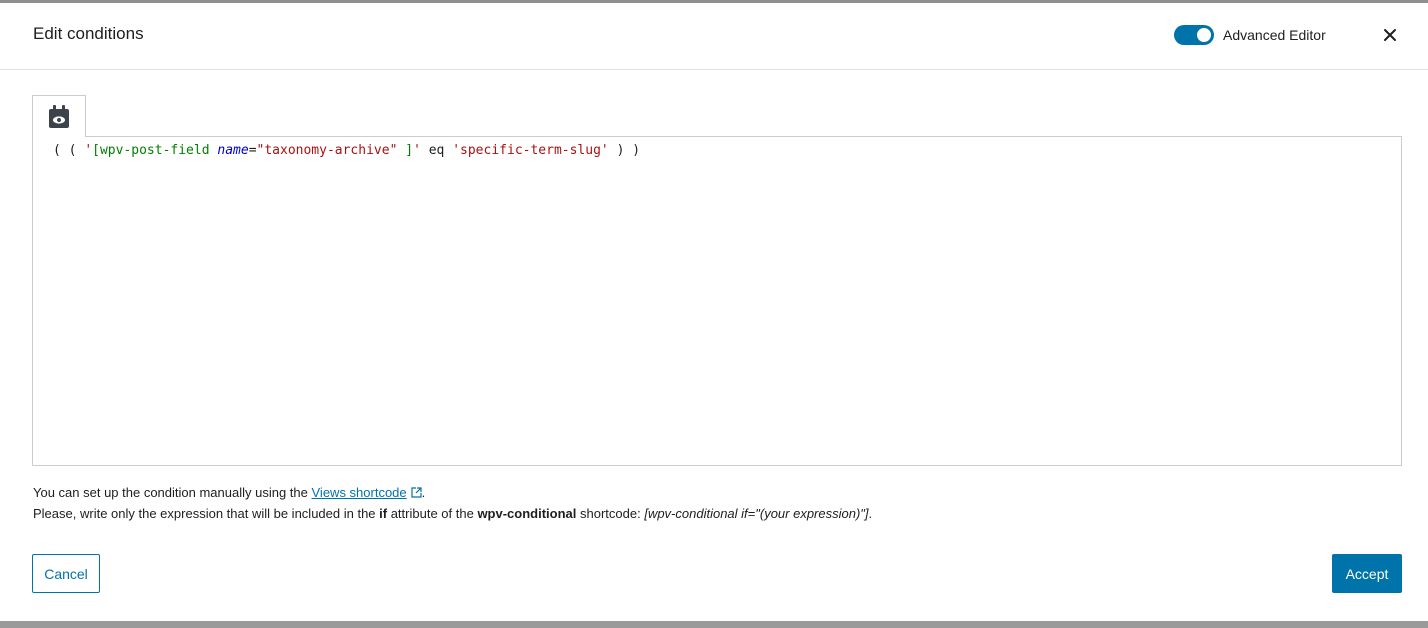 This screenshot has height=628, width=1428. I want to click on code-shortcode-name: [wpv-post-field, so click(155, 150).